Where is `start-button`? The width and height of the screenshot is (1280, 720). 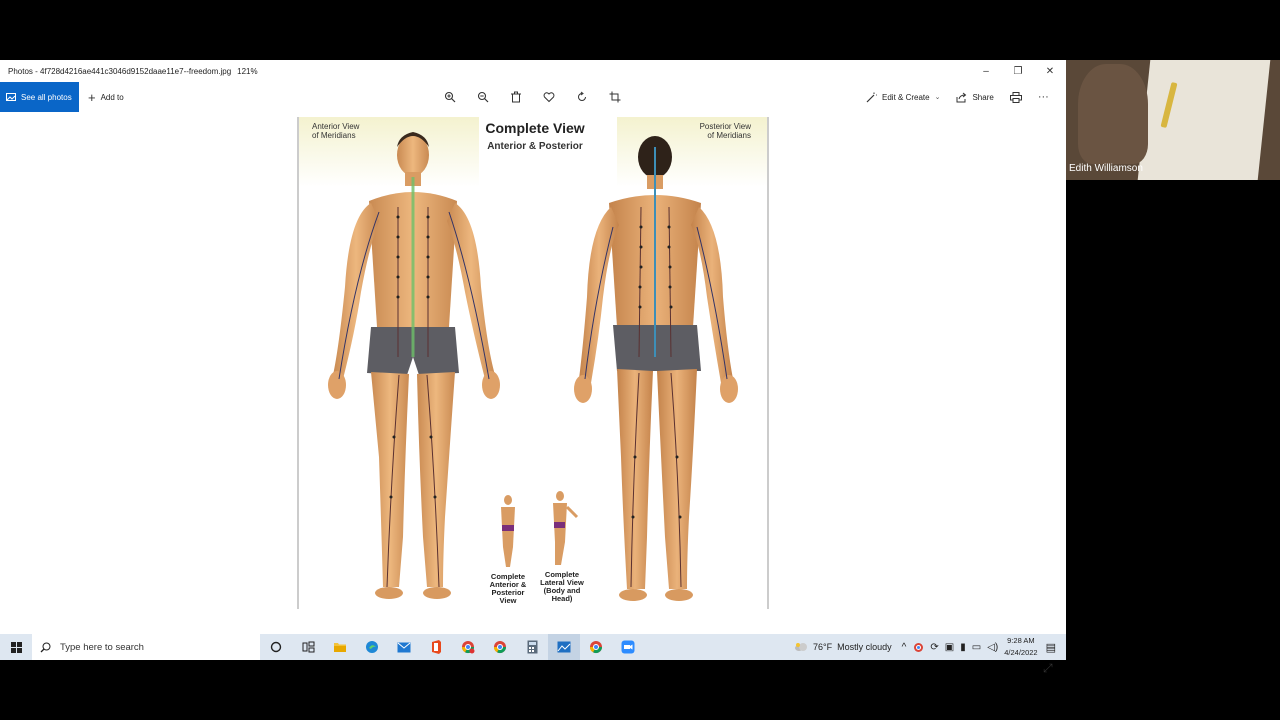 start-button is located at coordinates (16, 647).